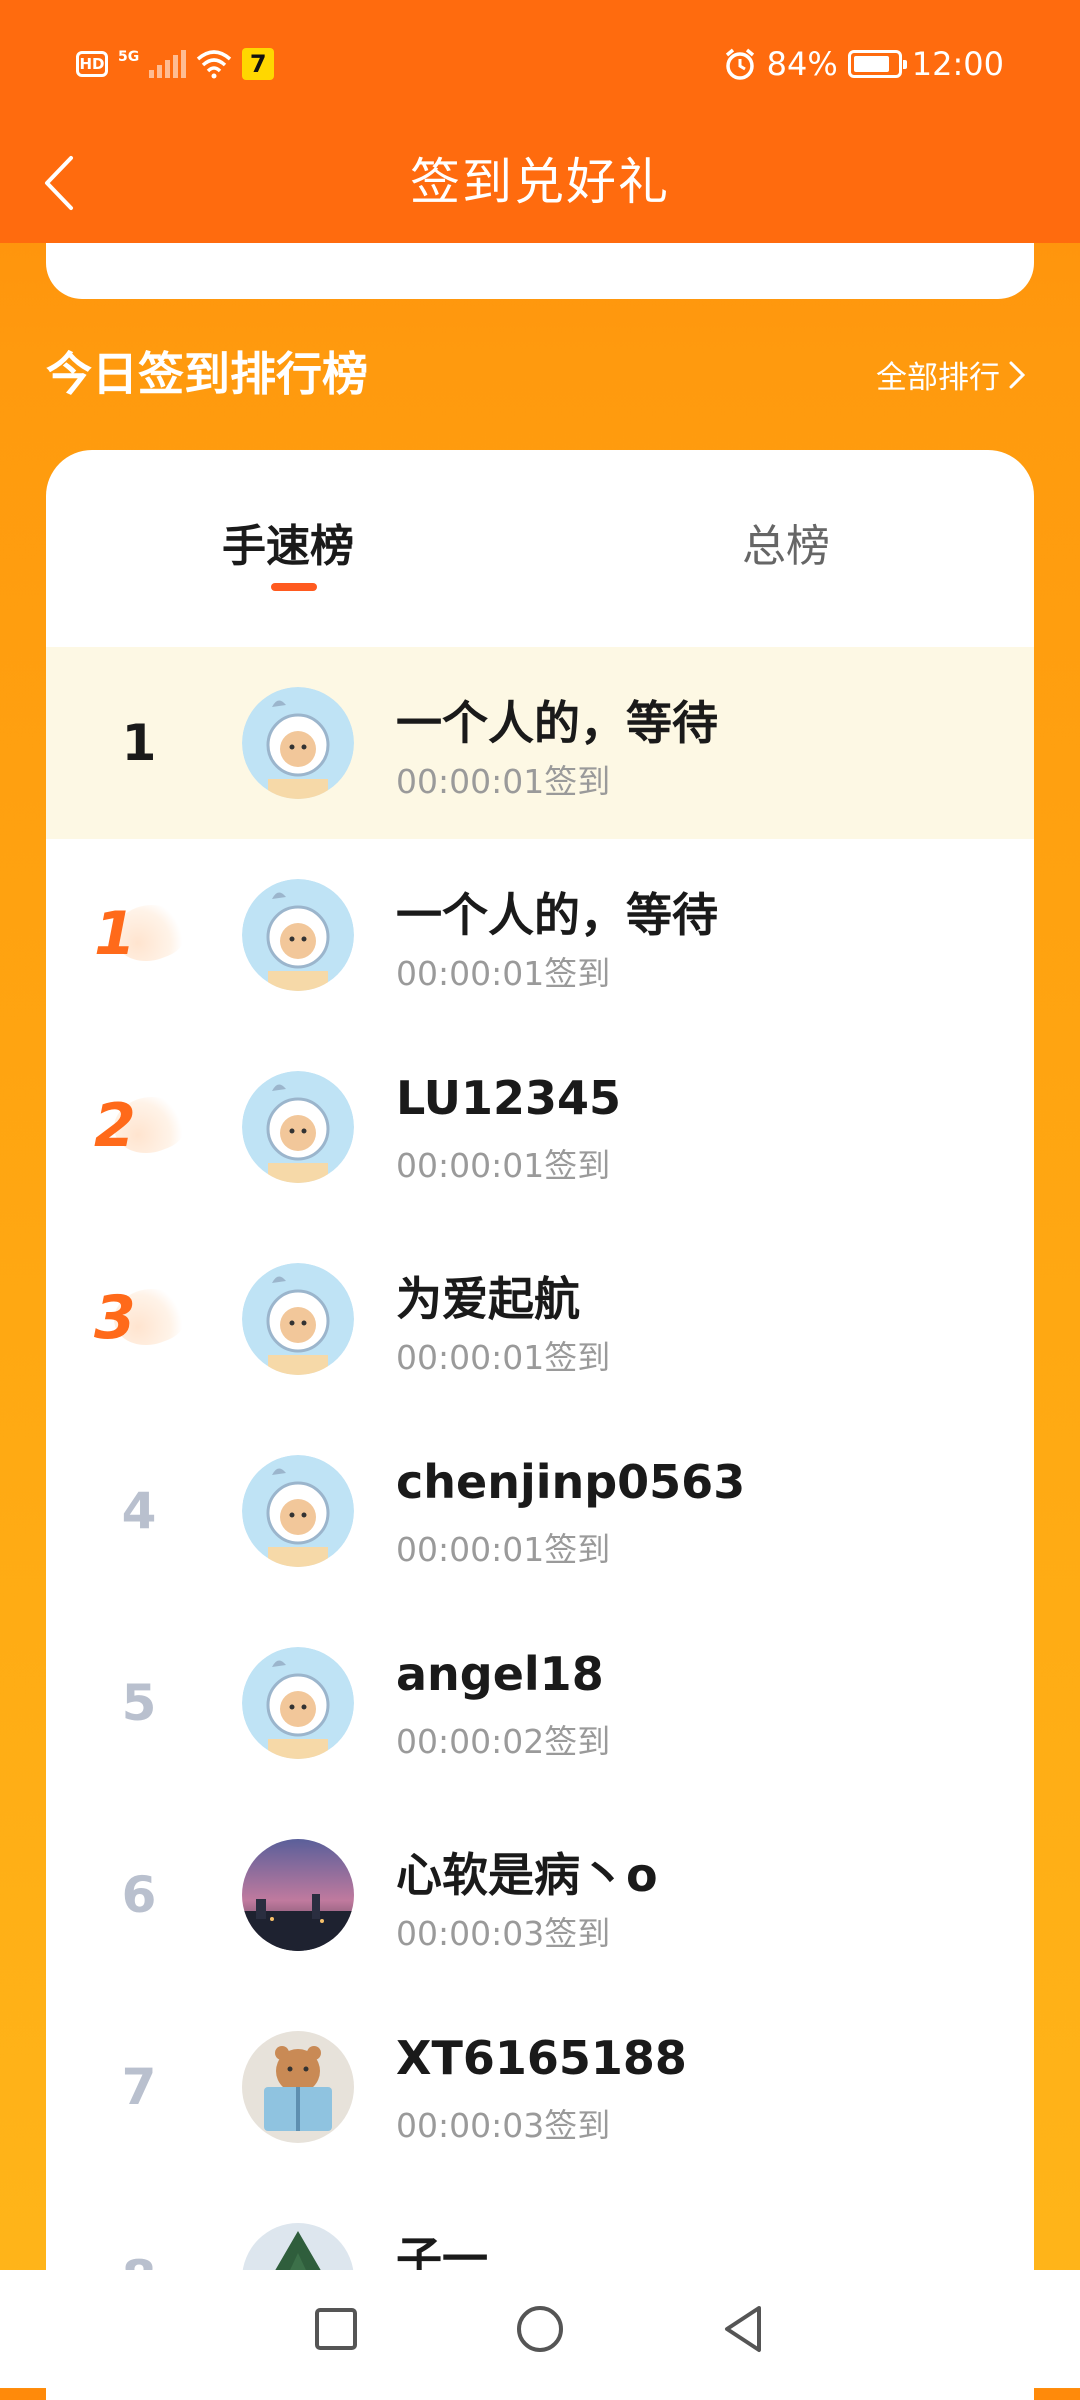 This screenshot has width=1080, height=2400. What do you see at coordinates (143, 934) in the screenshot?
I see `rank-medal-icon: 1` at bounding box center [143, 934].